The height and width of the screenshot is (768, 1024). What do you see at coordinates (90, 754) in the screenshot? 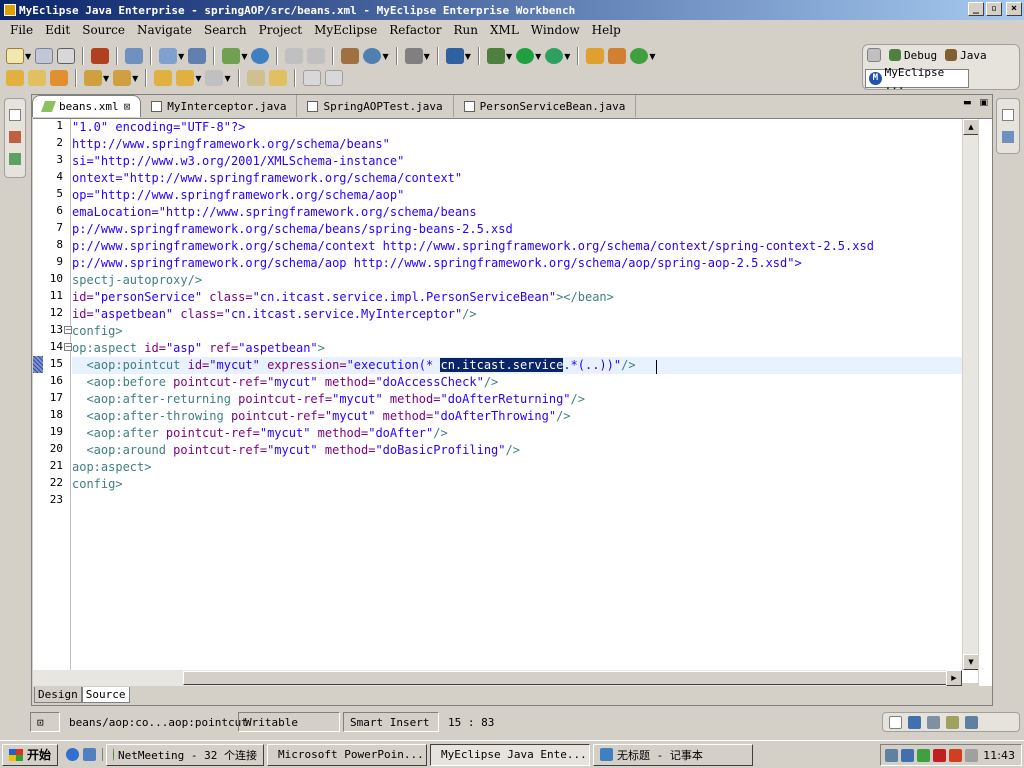
I see `show-desktop-icon` at bounding box center [90, 754].